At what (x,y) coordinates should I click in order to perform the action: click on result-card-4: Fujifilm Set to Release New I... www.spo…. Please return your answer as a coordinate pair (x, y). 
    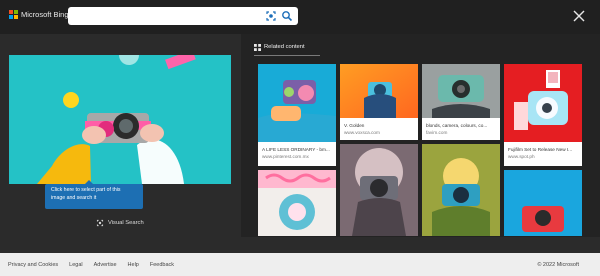
    Looking at the image, I should click on (543, 115).